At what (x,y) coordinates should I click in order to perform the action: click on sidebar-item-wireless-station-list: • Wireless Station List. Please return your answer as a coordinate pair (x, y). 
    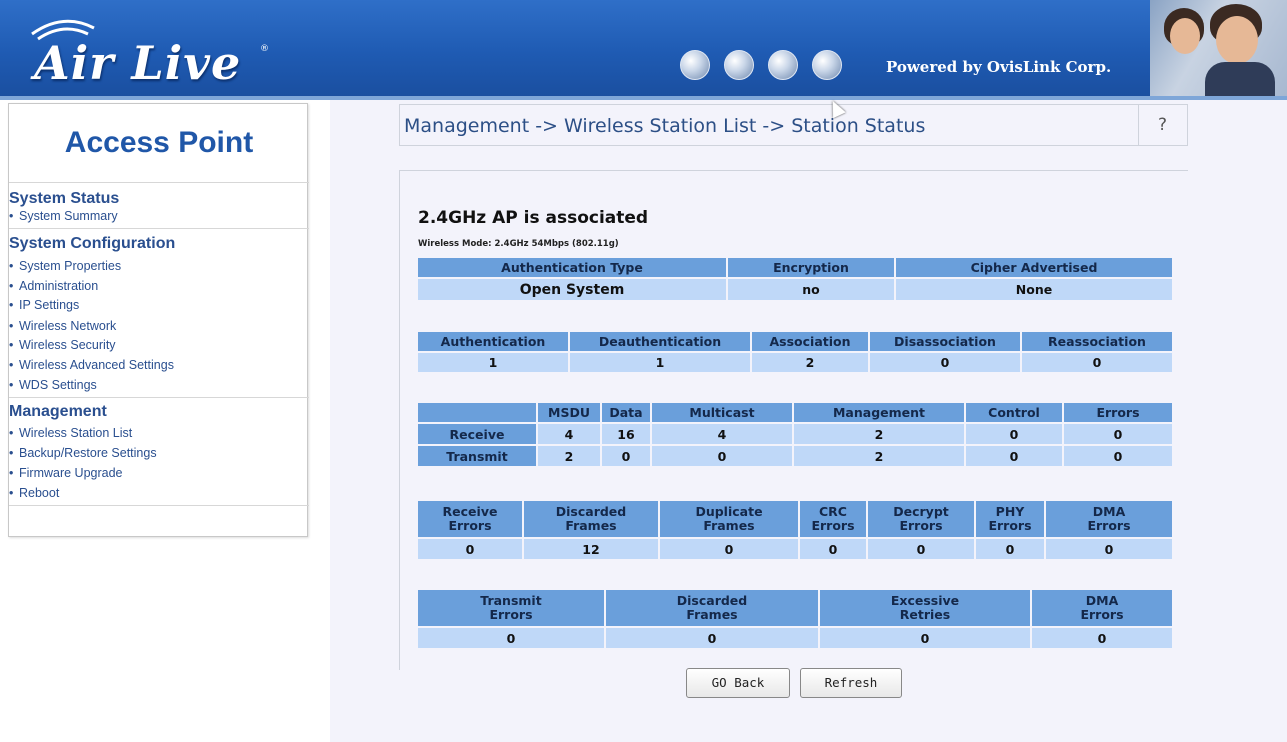
    Looking at the image, I should click on (70, 433).